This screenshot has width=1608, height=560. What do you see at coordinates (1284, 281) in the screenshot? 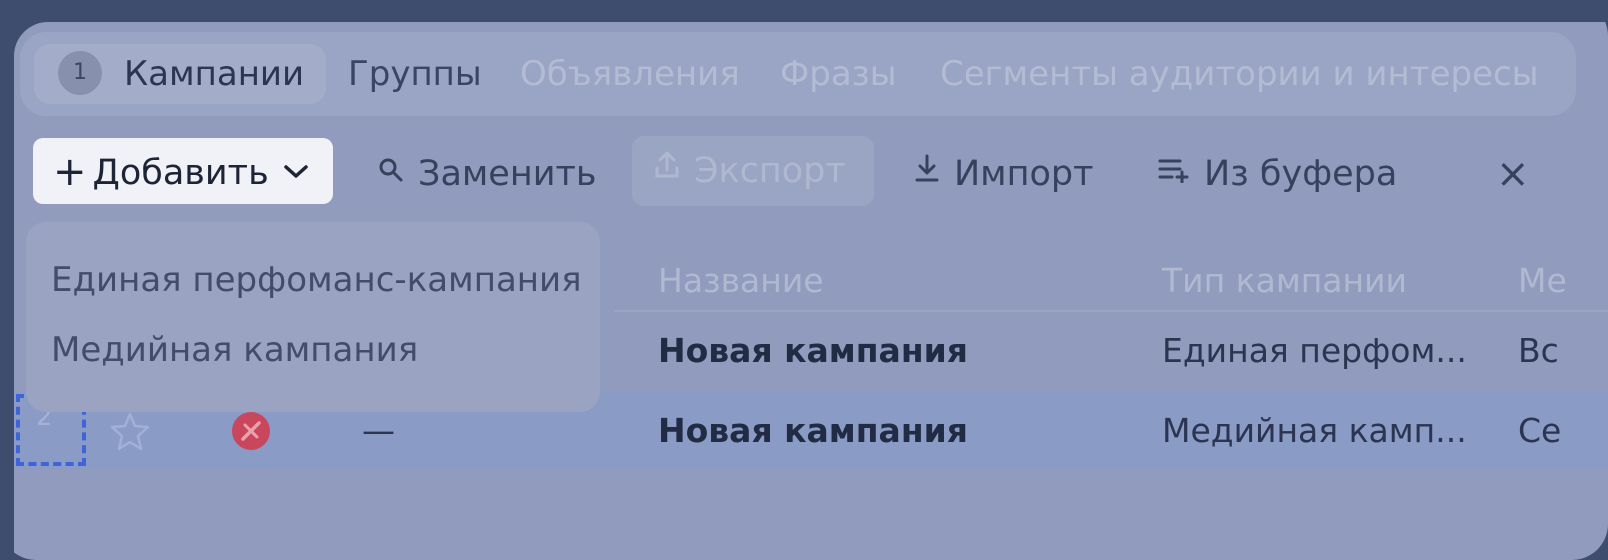
I see `column-header-campaign-type: Тип кампании` at bounding box center [1284, 281].